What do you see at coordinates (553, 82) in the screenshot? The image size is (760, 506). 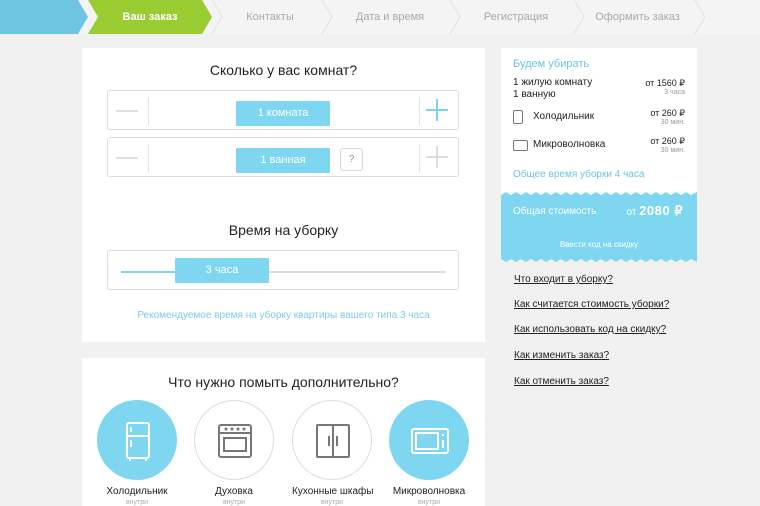 I see `summary-rooms: 1 жилую комнату` at bounding box center [553, 82].